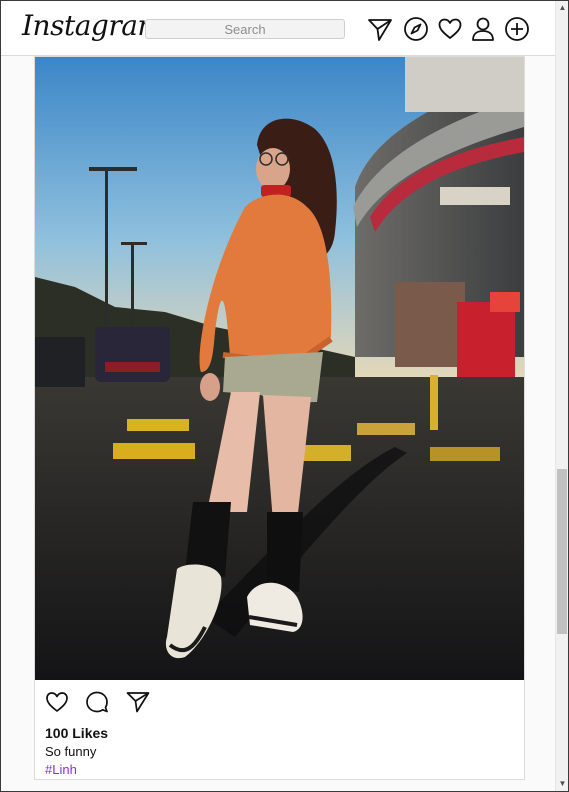 This screenshot has height=792, width=569. I want to click on scroll-up-arrow-icon: ▲, so click(562, 8).